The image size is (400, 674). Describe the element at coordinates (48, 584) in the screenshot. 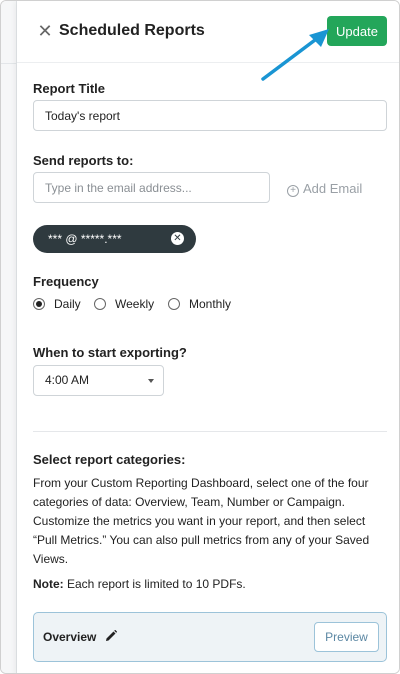

I see `note-label: Note:` at that location.